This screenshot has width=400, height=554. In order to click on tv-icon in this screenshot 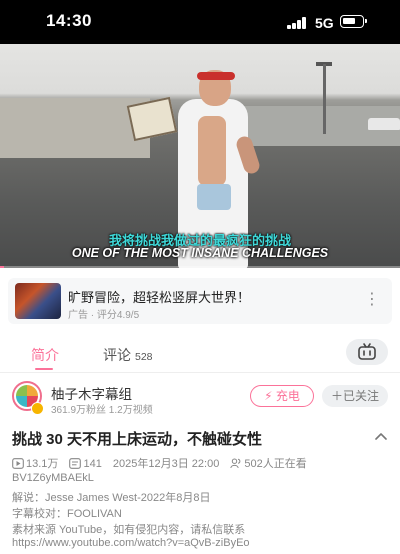, I will do `click(367, 351)`.